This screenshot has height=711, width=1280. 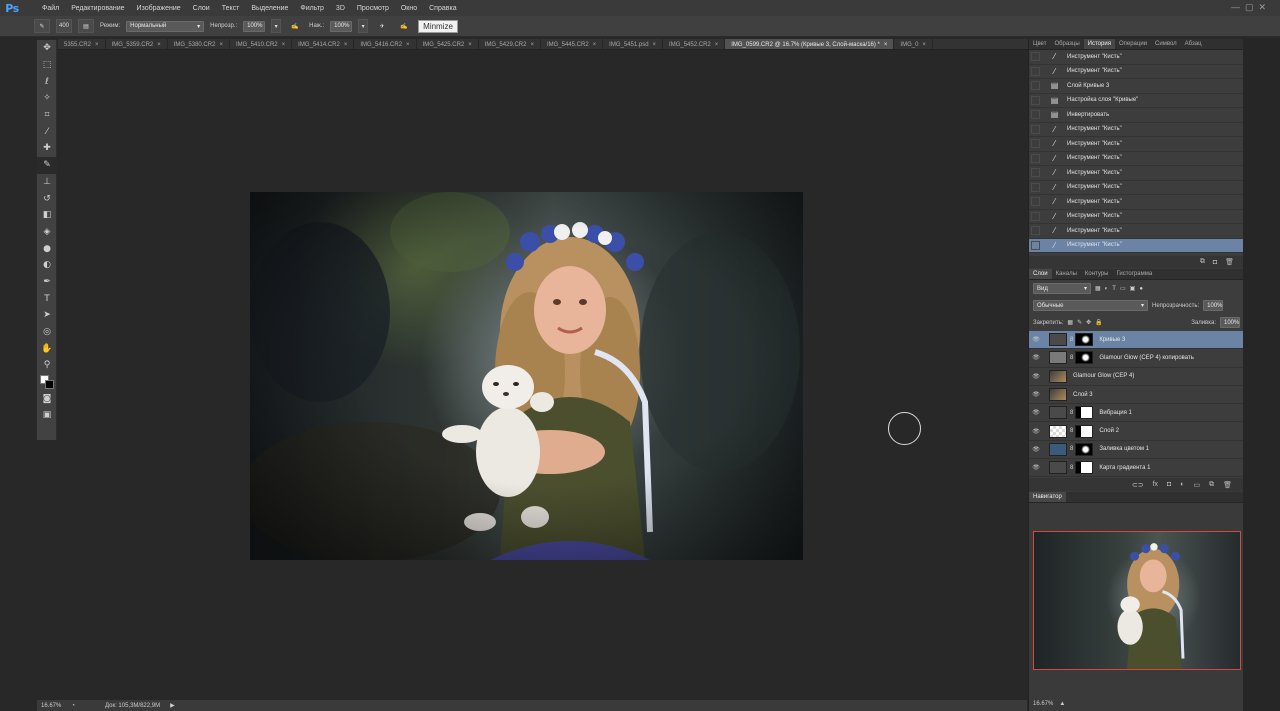 I want to click on panel-tab: Образцы, so click(x=1066, y=44).